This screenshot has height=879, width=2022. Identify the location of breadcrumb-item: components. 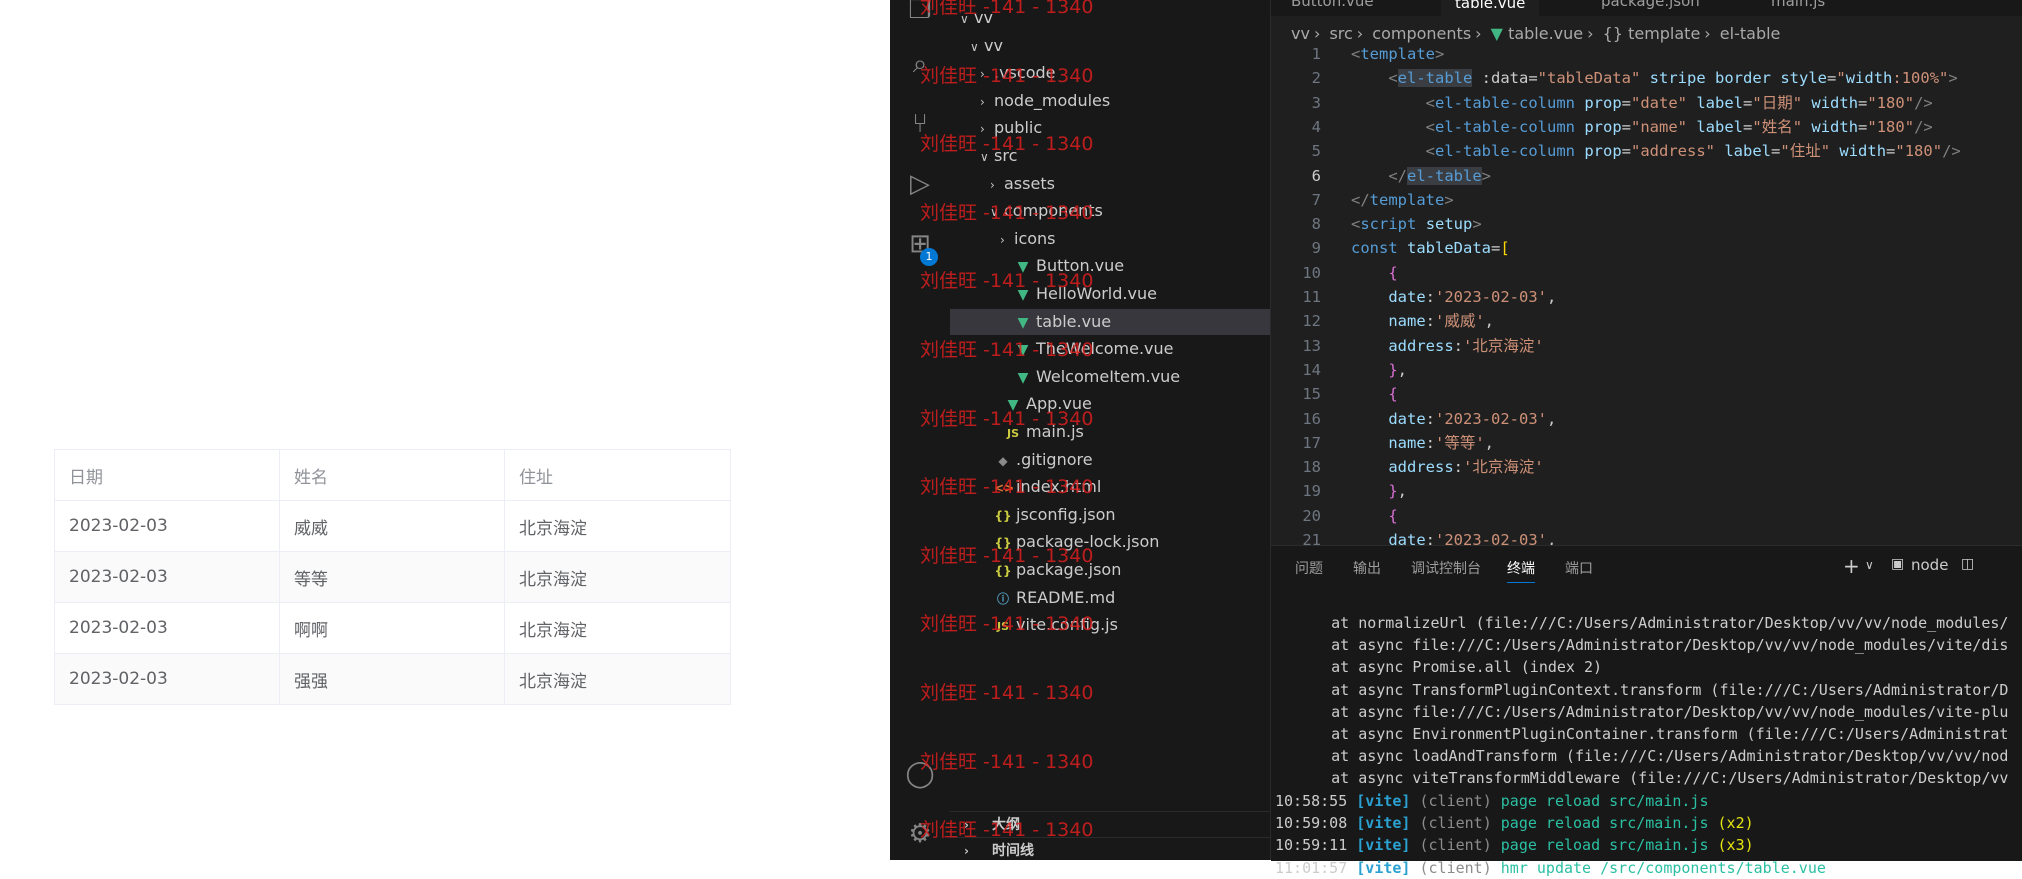
(1421, 33).